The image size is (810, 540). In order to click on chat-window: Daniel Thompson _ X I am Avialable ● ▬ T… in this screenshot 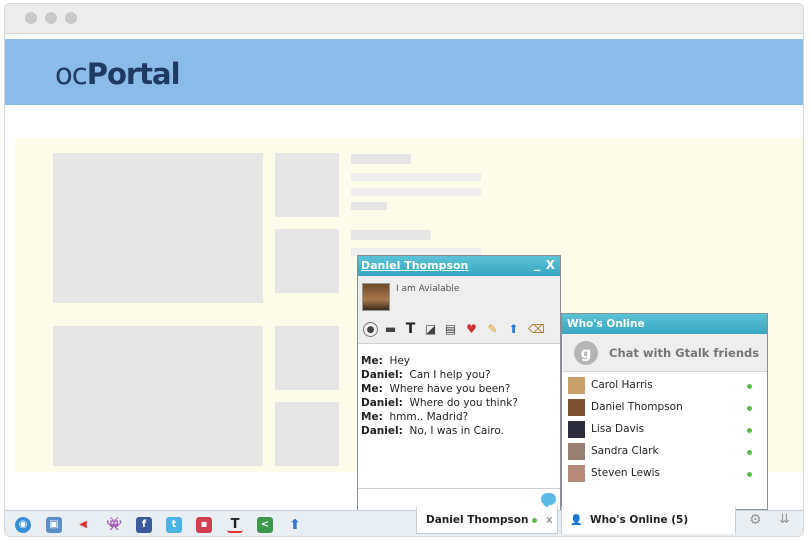, I will do `click(459, 382)`.